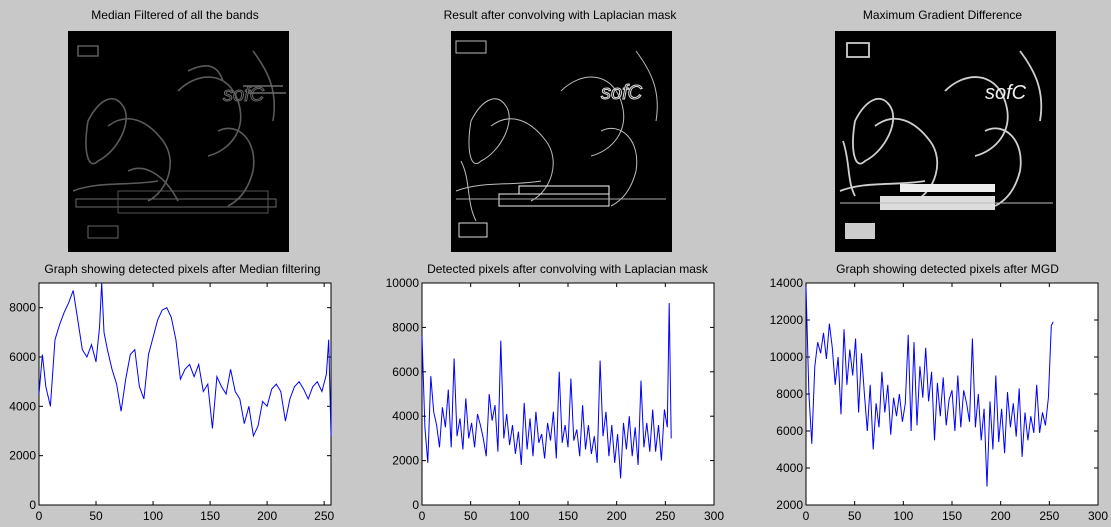  What do you see at coordinates (855, 516) in the screenshot?
I see `x-tick-label: 50` at bounding box center [855, 516].